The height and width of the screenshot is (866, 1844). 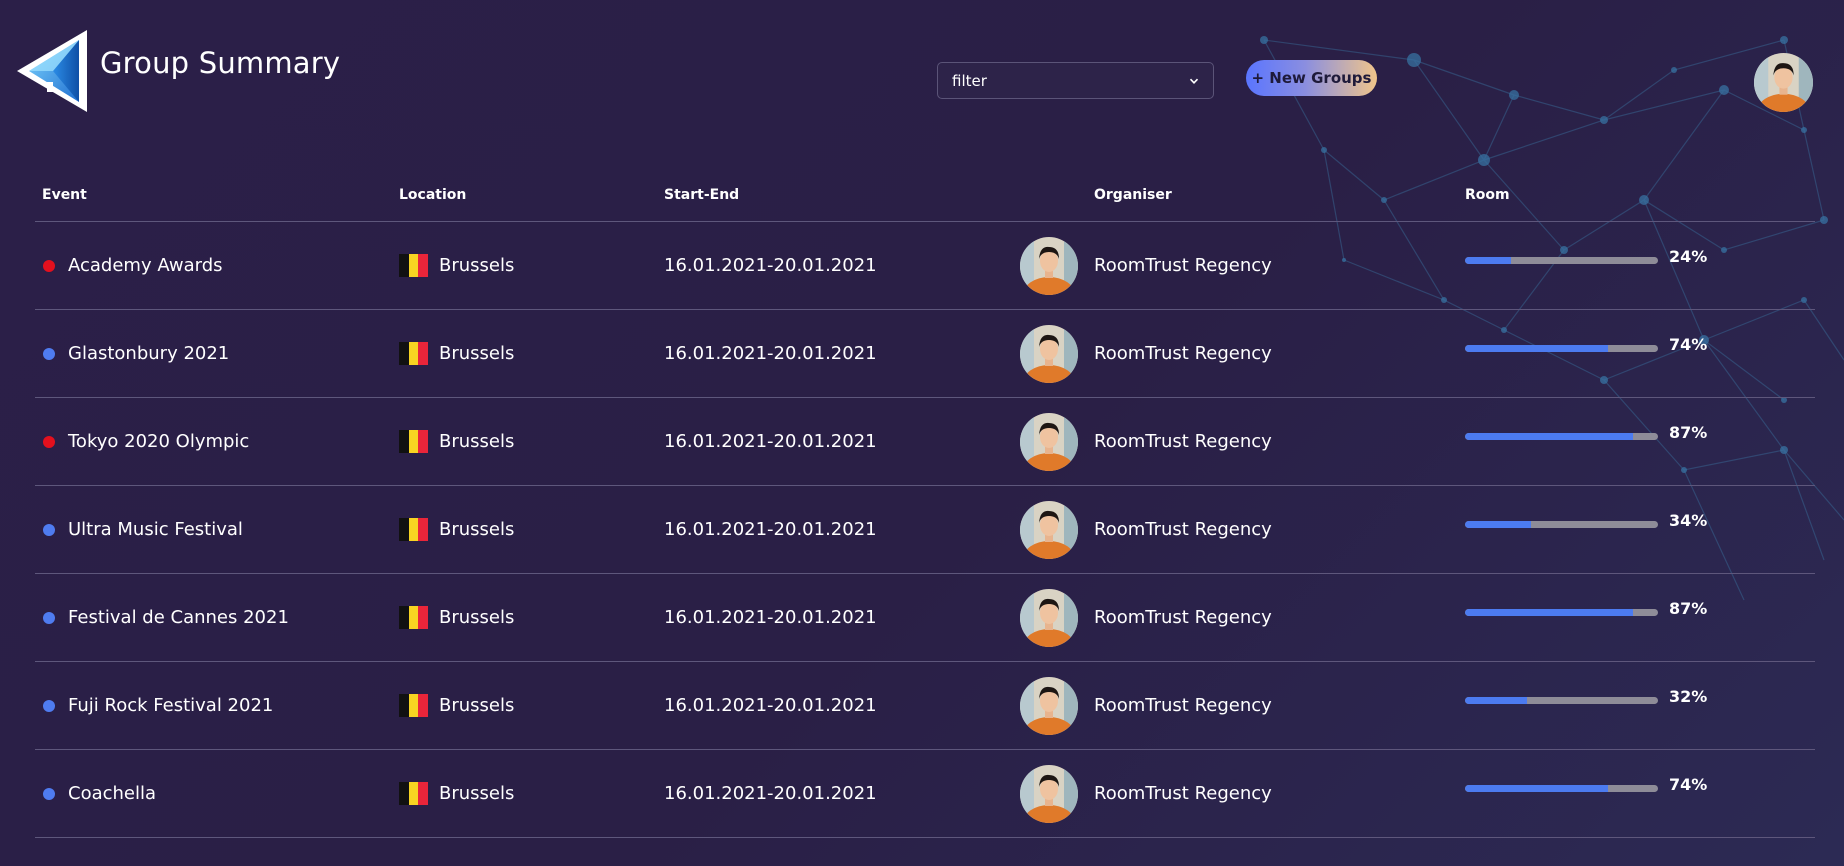 What do you see at coordinates (112, 793) in the screenshot?
I see `event-name: Coachella` at bounding box center [112, 793].